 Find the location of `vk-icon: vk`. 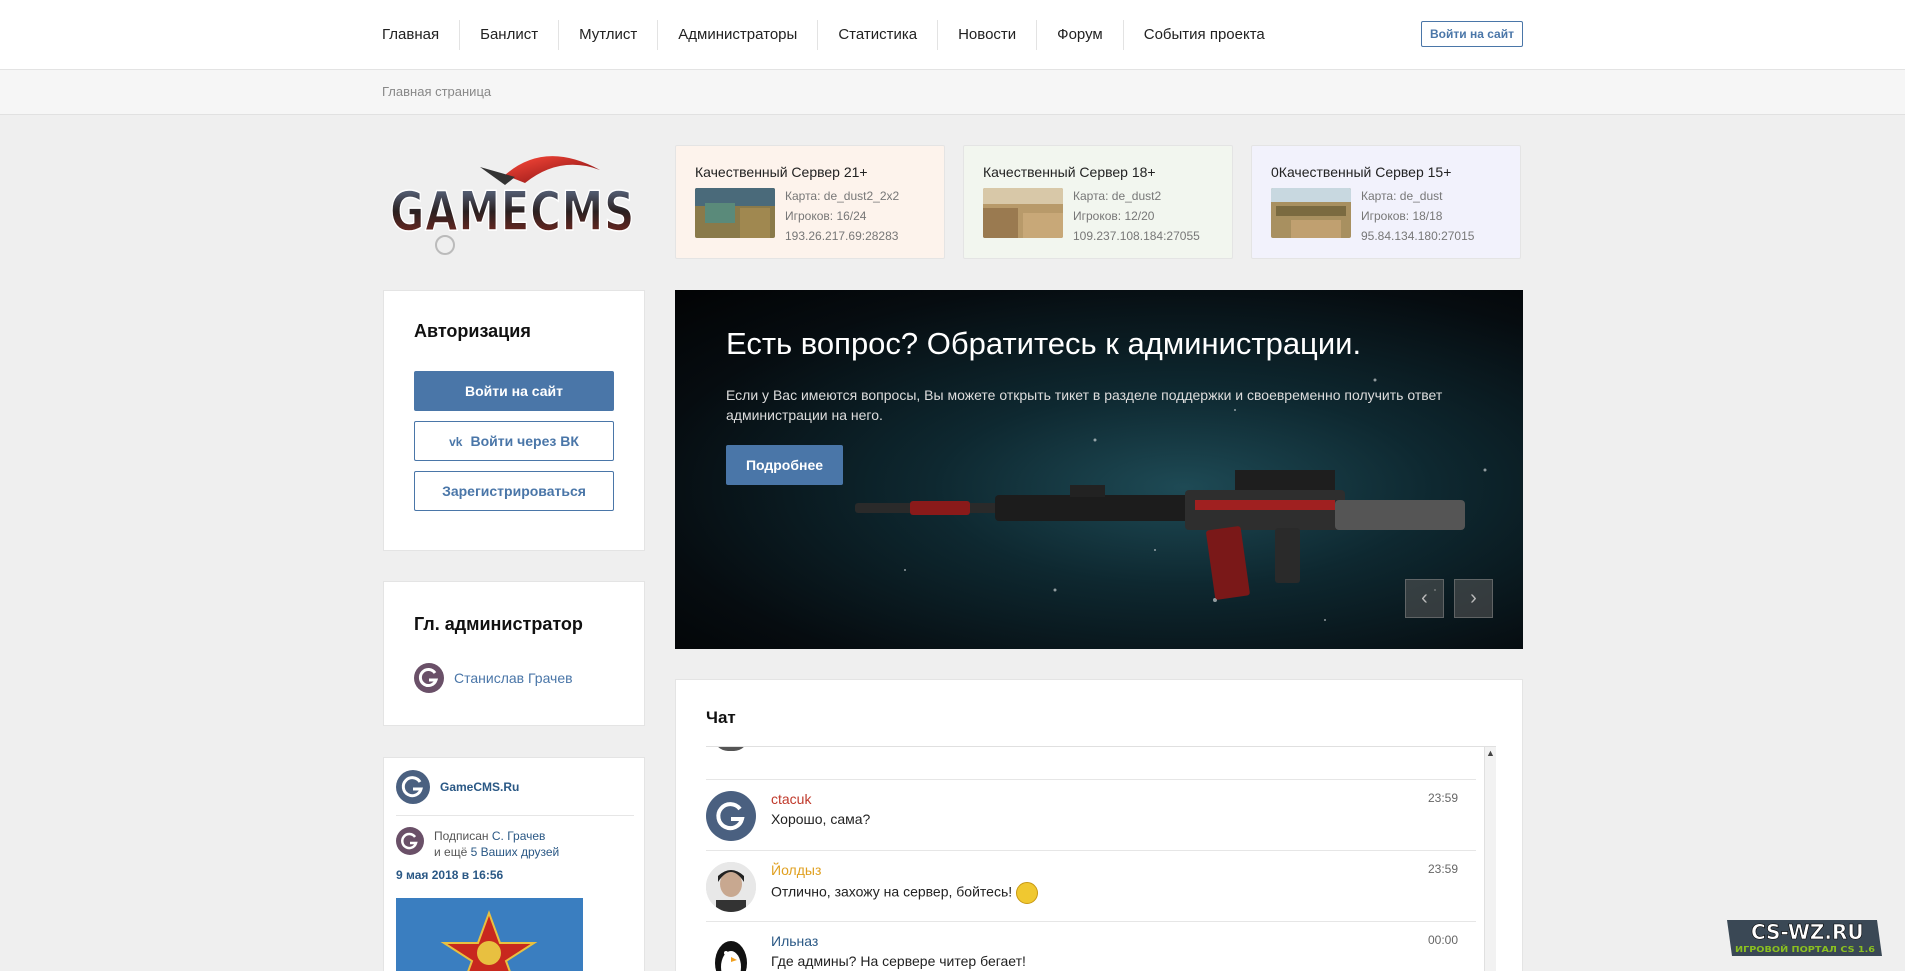

vk-icon: vk is located at coordinates (456, 442).